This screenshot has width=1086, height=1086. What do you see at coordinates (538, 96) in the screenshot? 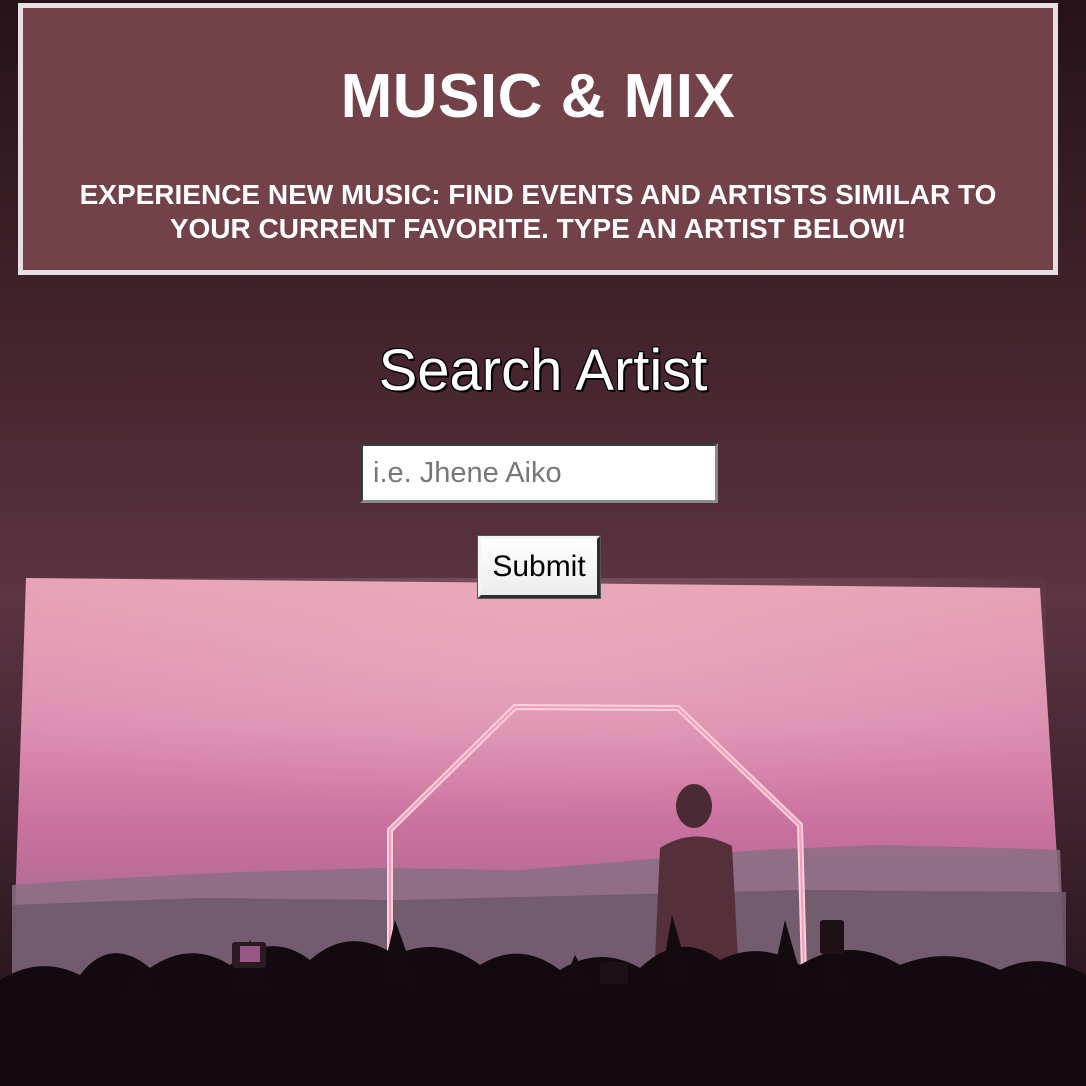
I see `site-title: MUSIC & MIX` at bounding box center [538, 96].